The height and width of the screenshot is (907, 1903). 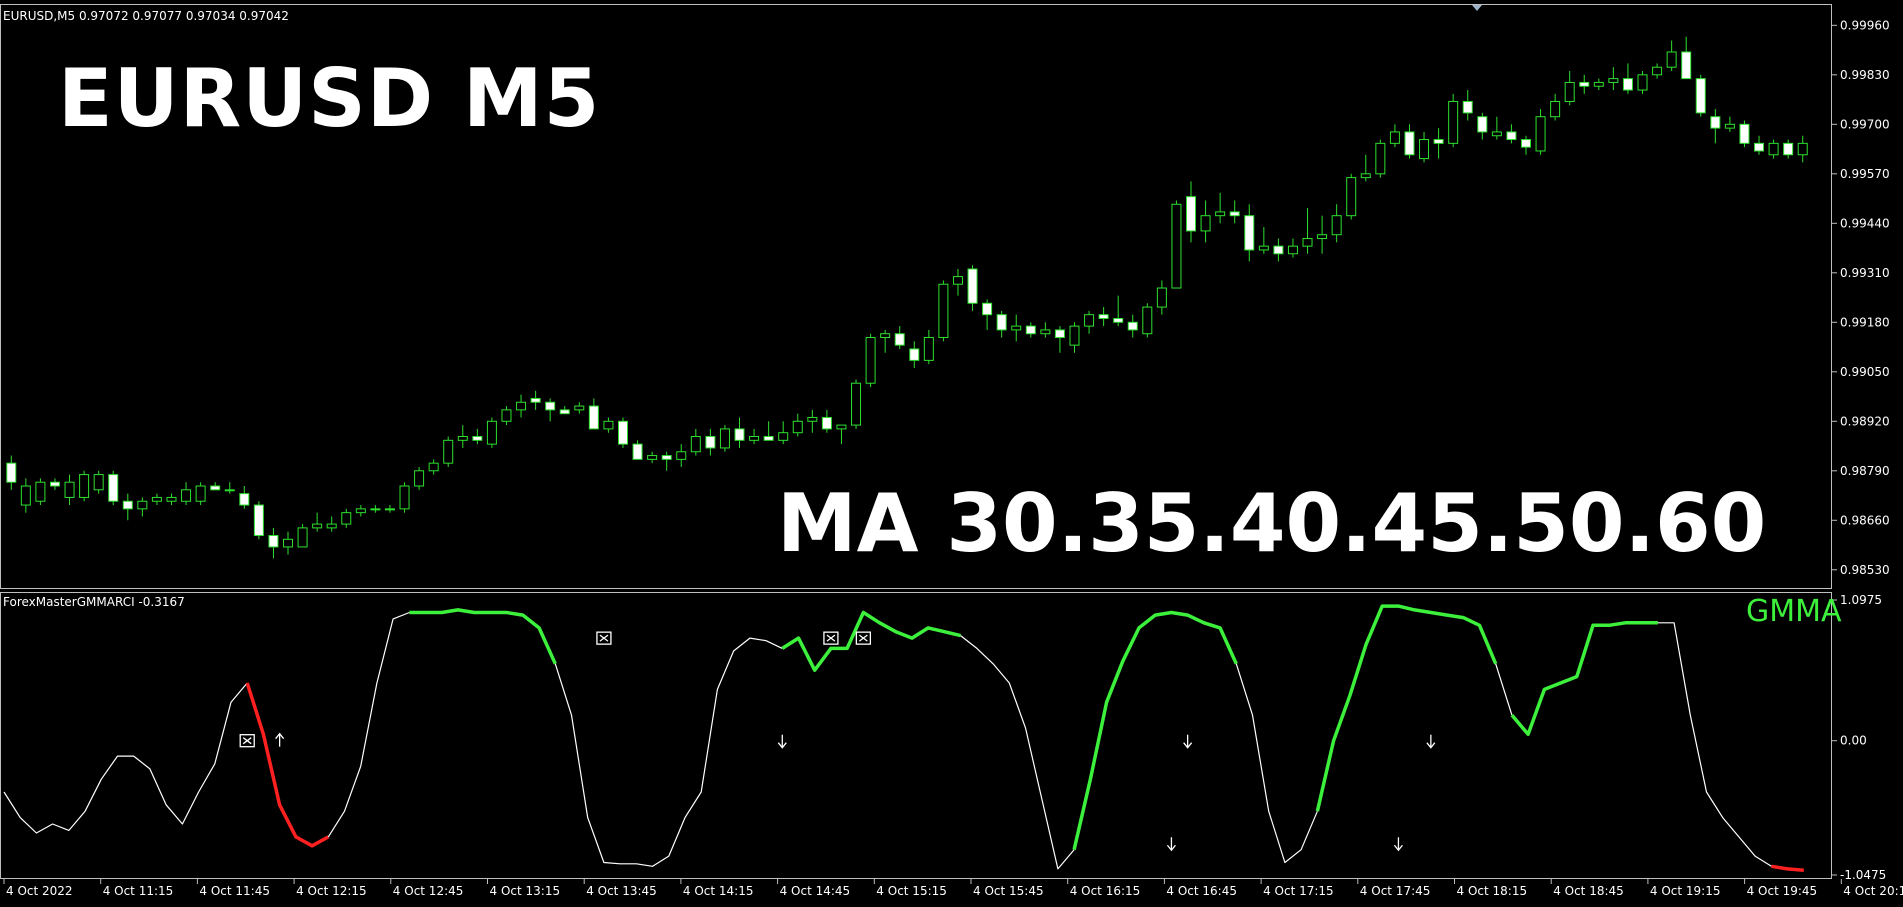 I want to click on time-tick-label: 4 Oct 15:45, so click(x=1008, y=891).